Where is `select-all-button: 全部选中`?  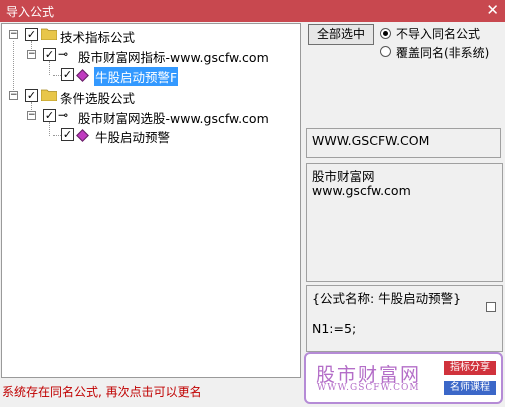
select-all-button: 全部选中 is located at coordinates (341, 34).